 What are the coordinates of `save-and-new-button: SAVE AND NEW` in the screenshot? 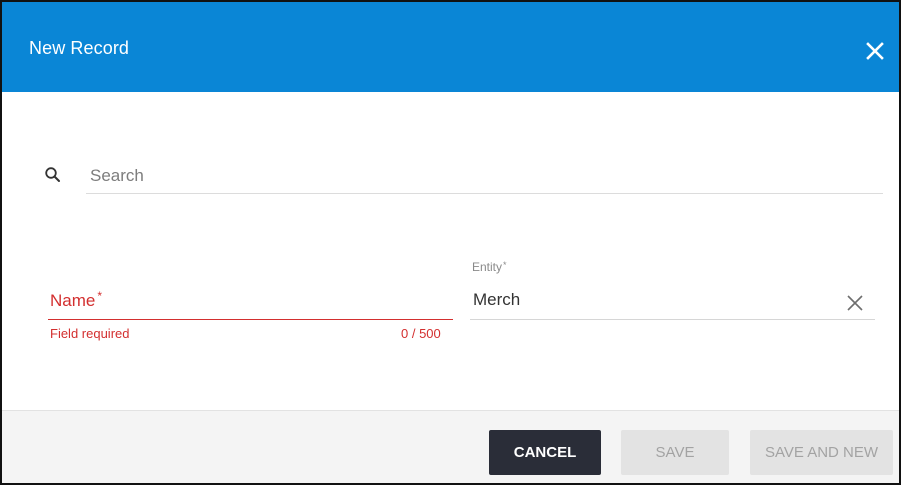 It's located at (821, 452).